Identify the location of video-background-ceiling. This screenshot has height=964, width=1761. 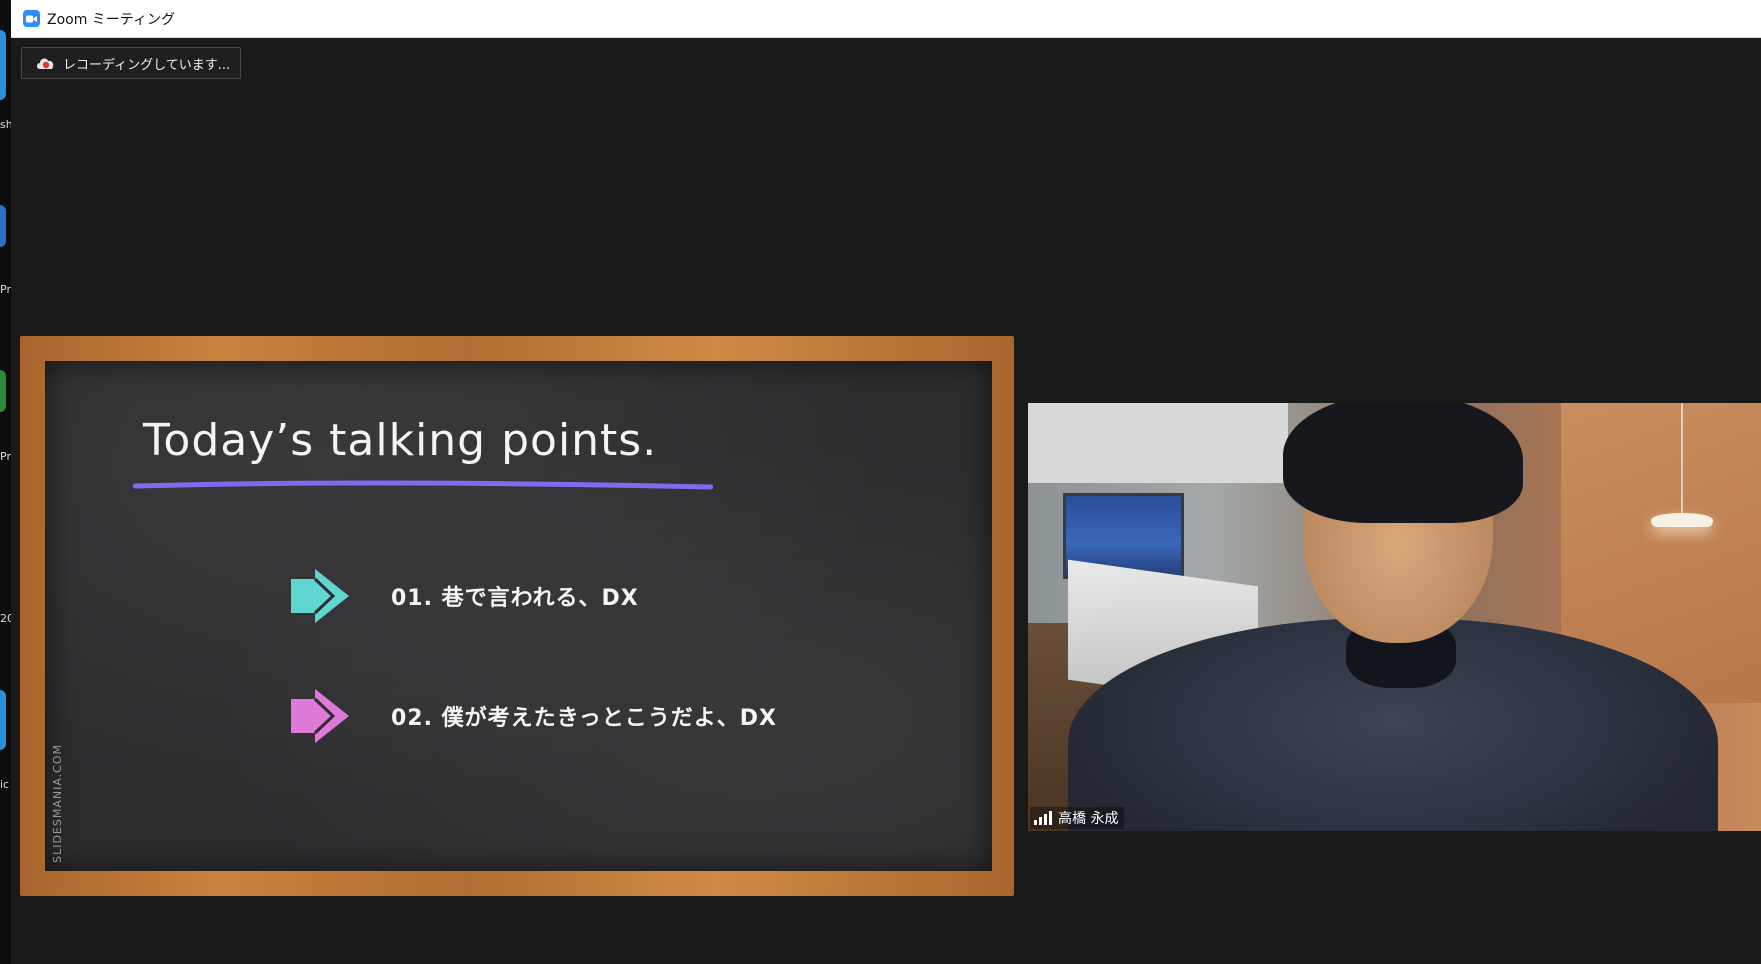
(1158, 443).